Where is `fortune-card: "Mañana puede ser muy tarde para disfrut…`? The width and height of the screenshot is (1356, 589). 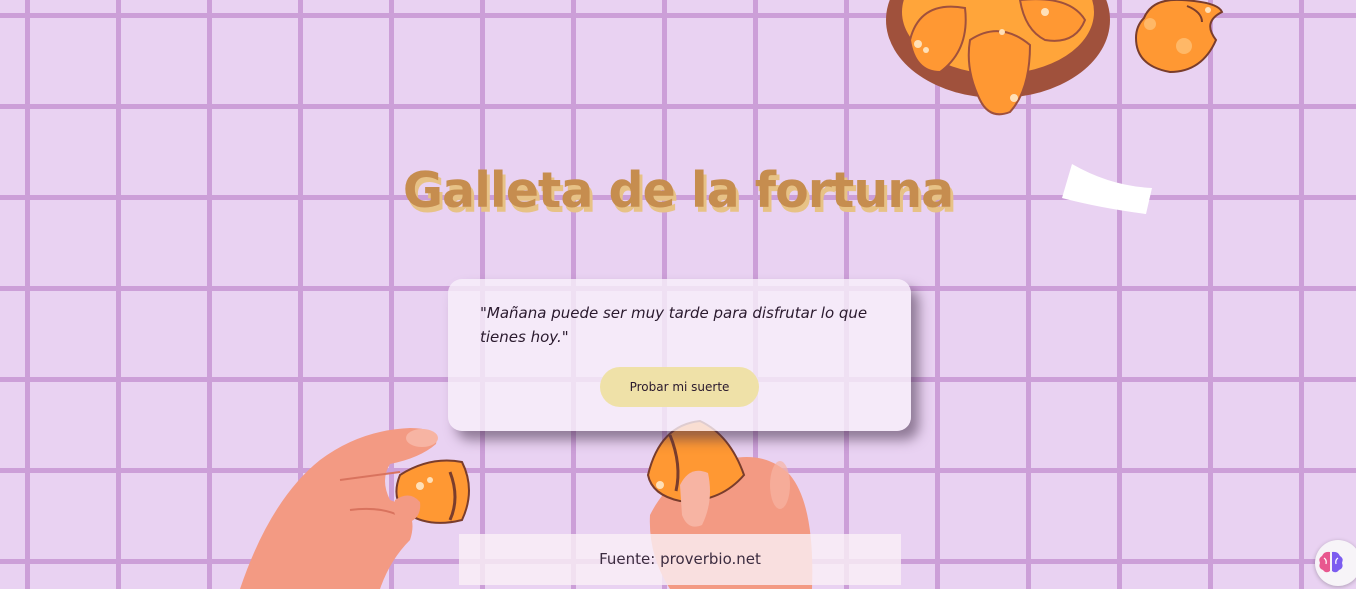
fortune-card: "Mañana puede ser muy tarde para disfrut… is located at coordinates (679, 355).